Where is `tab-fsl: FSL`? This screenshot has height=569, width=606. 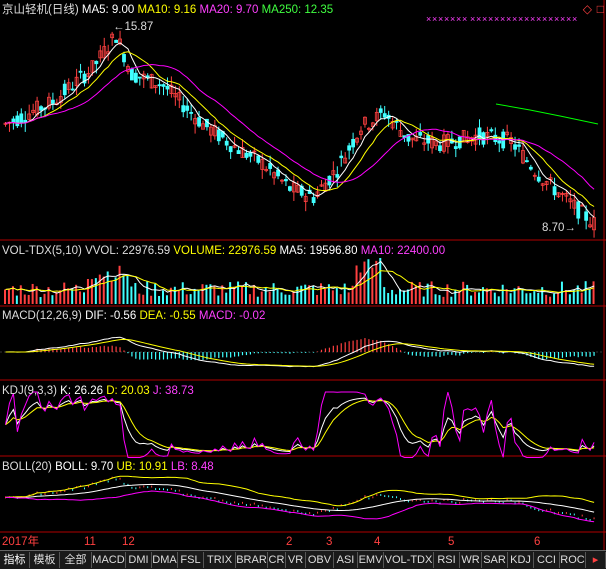
tab-fsl: FSL is located at coordinates (191, 560).